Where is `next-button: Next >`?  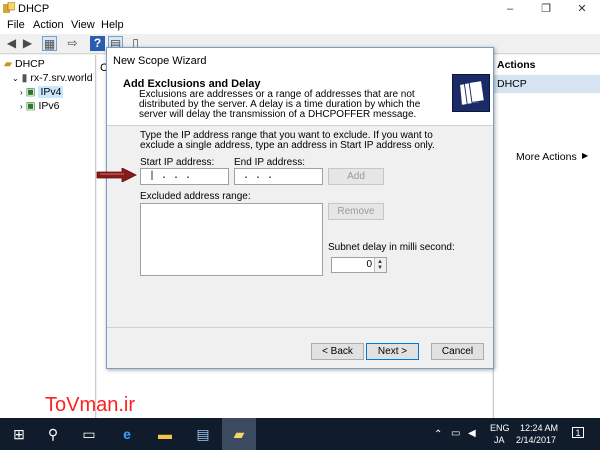
next-button: Next > is located at coordinates (392, 351).